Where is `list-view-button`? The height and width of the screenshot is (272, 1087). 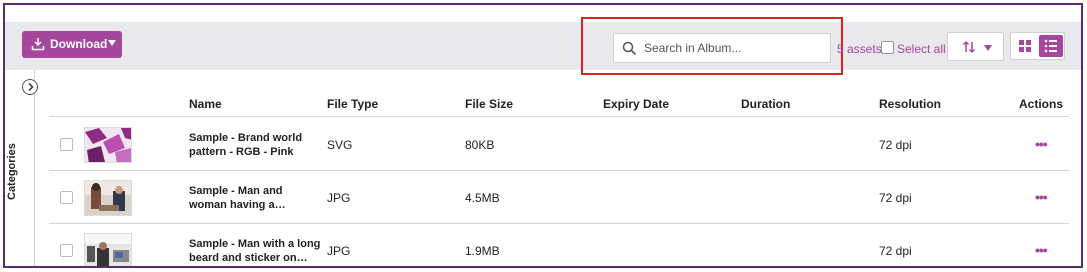
list-view-button is located at coordinates (1051, 46).